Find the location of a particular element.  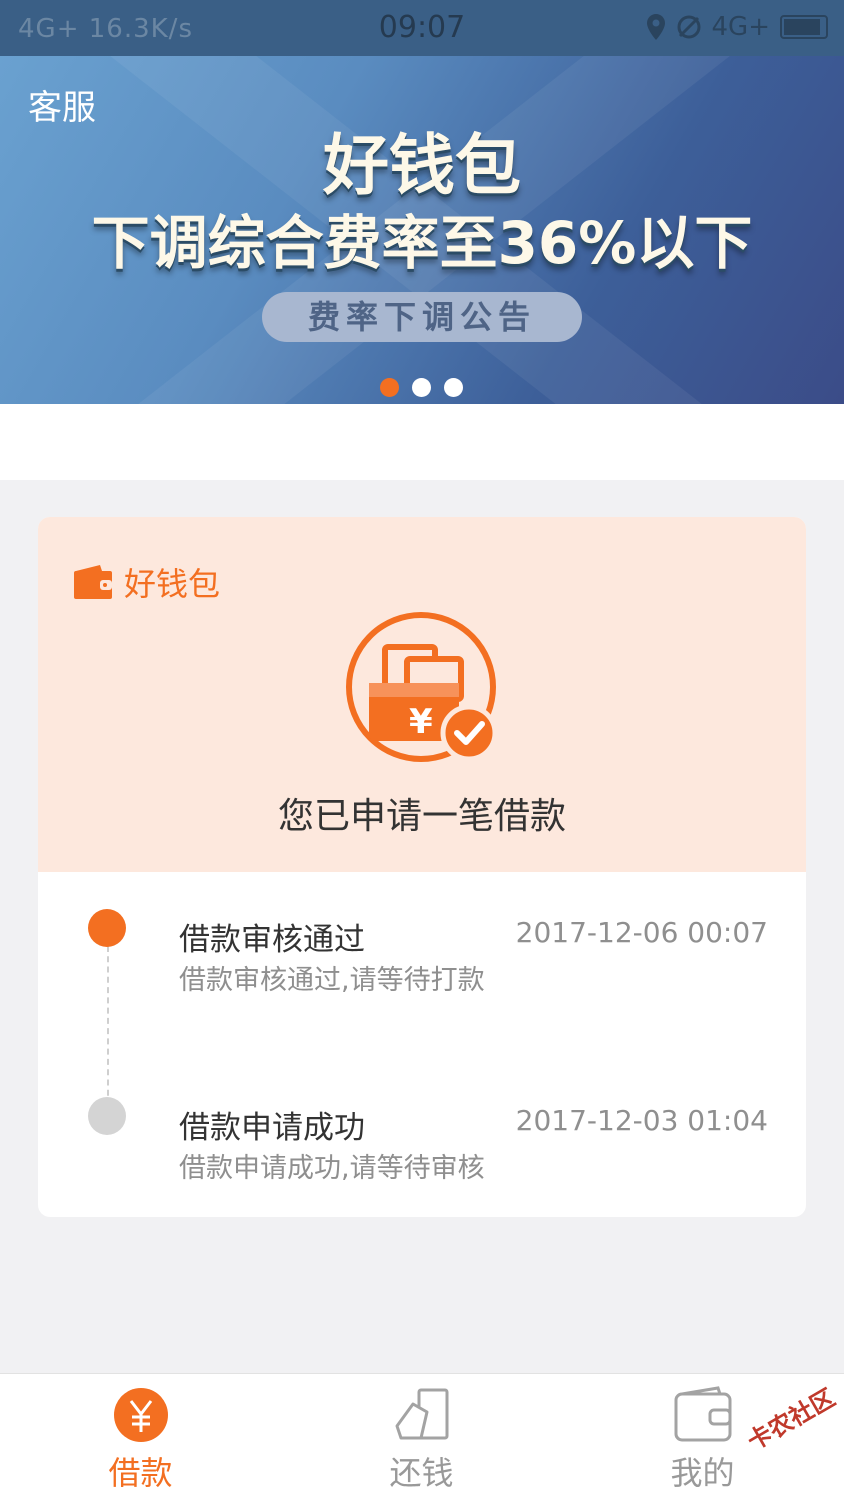

timeline-dot-inactive is located at coordinates (107, 1116).